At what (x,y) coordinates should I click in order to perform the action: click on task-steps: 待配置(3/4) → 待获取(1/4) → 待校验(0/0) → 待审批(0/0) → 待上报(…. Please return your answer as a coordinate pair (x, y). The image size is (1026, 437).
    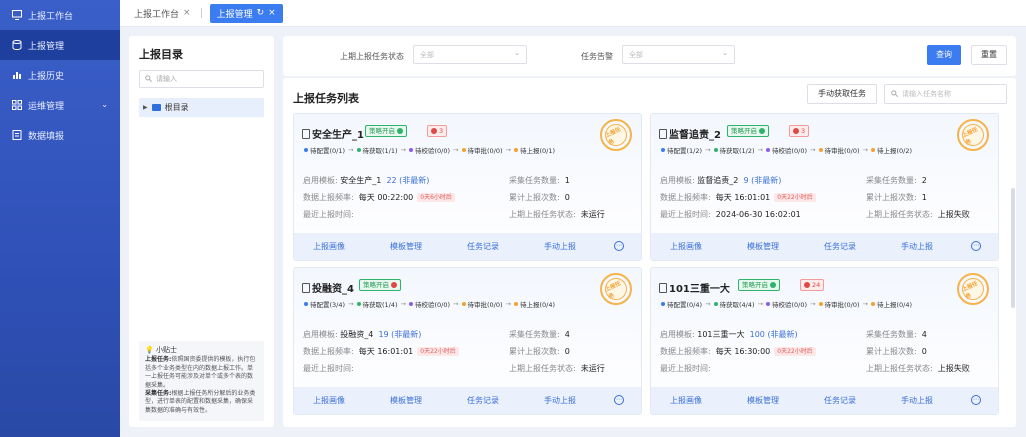
    Looking at the image, I should click on (429, 304).